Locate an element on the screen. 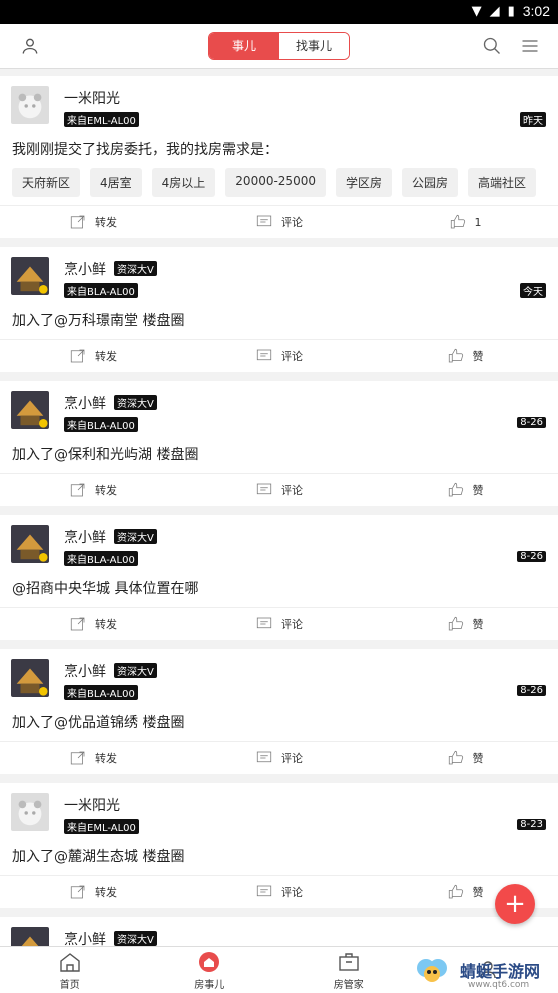  plus-icon: + is located at coordinates (515, 904).